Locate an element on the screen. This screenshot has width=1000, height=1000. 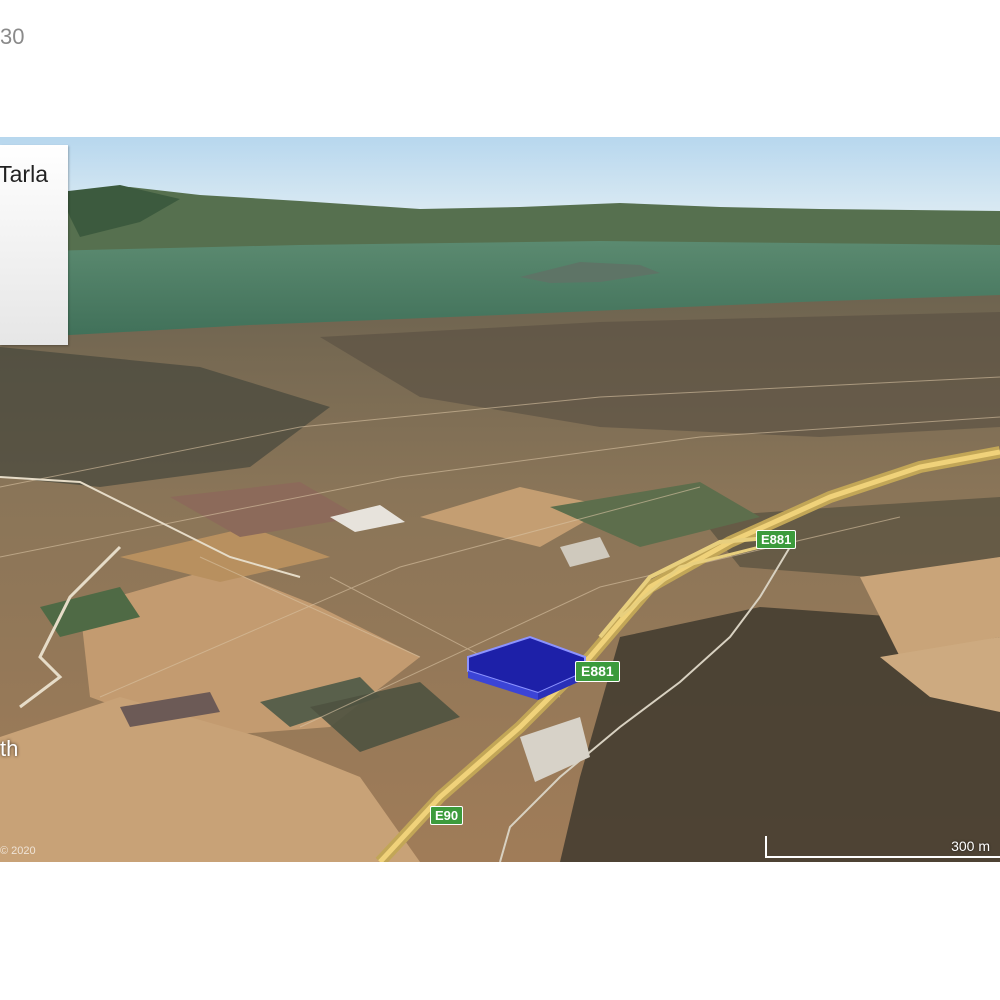
photo-counter: 30 is located at coordinates (12, 36).